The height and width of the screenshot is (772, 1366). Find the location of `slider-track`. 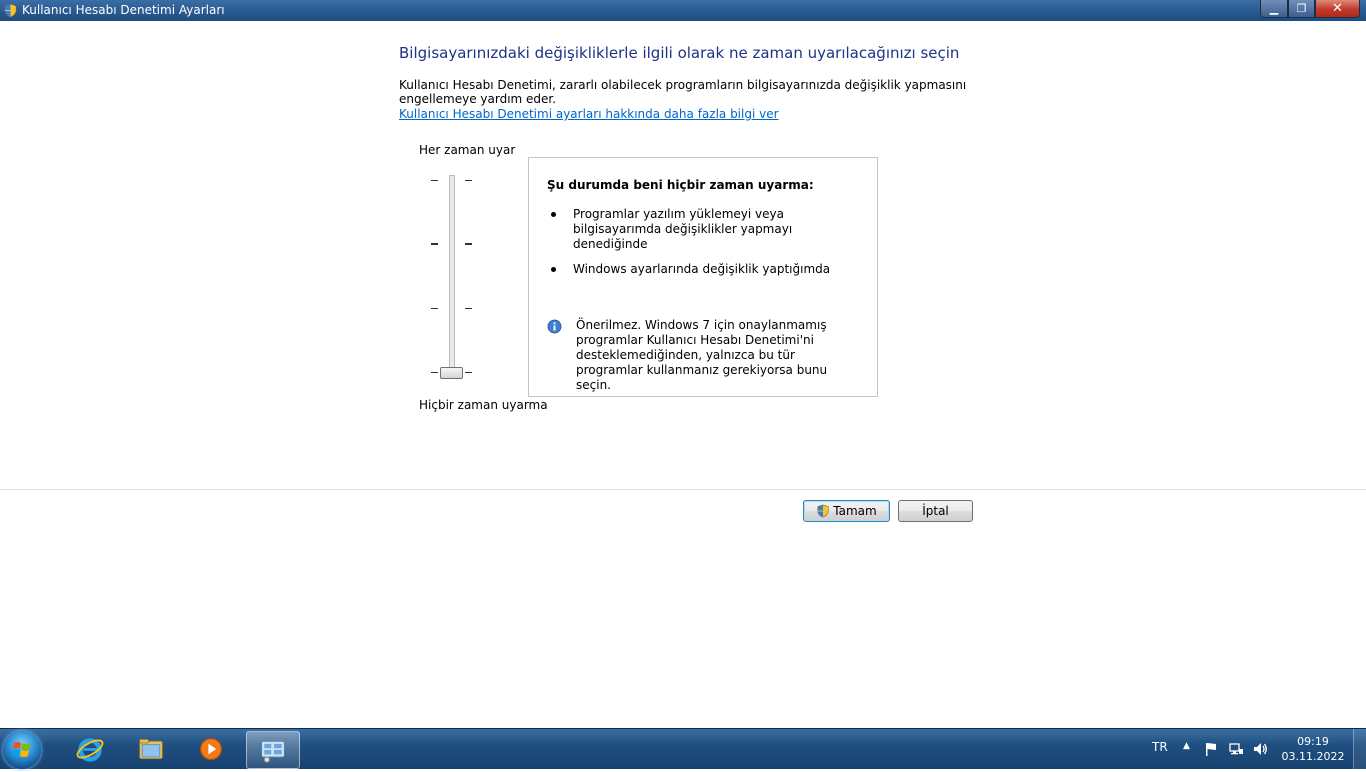

slider-track is located at coordinates (452, 276).